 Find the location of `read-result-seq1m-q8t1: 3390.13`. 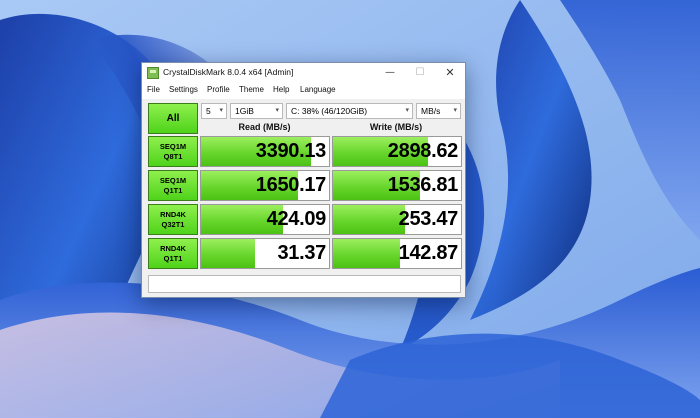

read-result-seq1m-q8t1: 3390.13 is located at coordinates (265, 151).